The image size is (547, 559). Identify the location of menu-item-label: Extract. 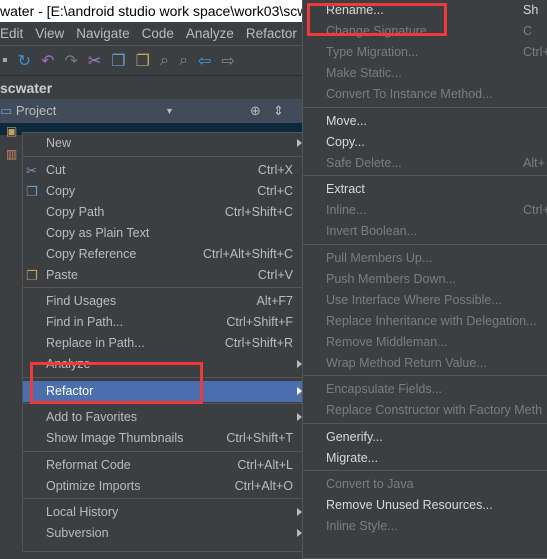
(345, 189).